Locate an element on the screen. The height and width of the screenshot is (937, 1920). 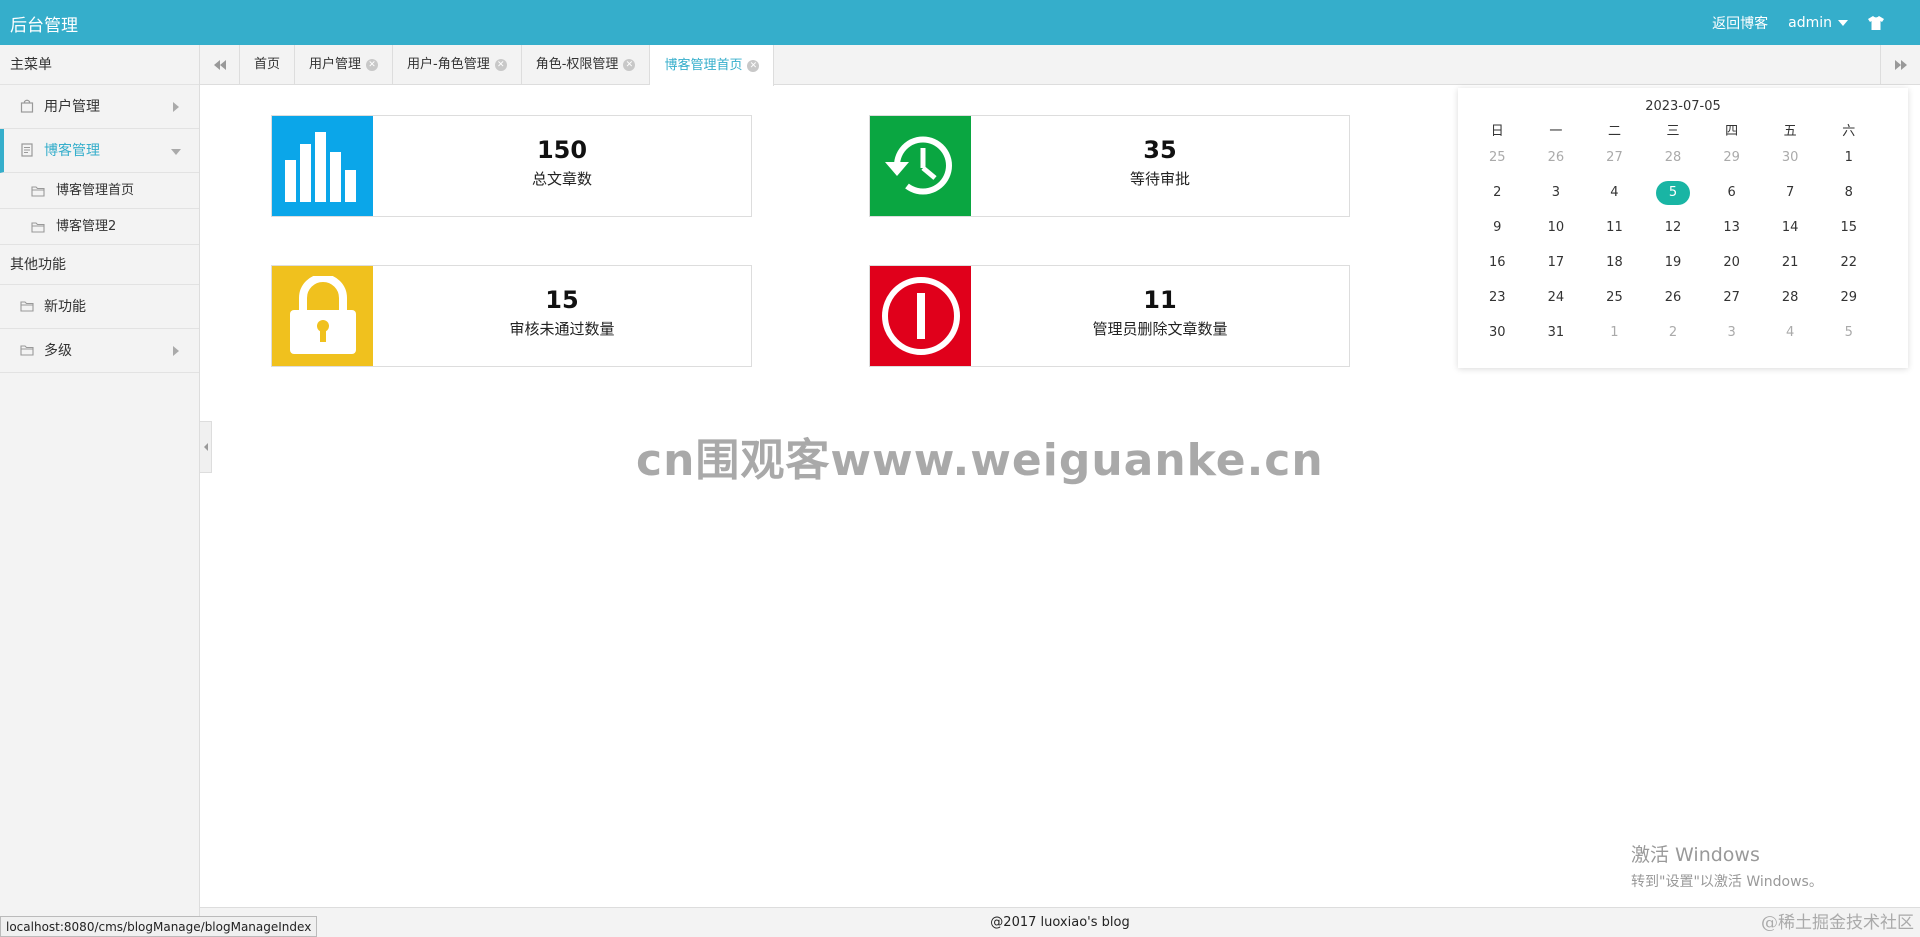
tab-user-role: 用户-角色管理 ✕ is located at coordinates (457, 65).